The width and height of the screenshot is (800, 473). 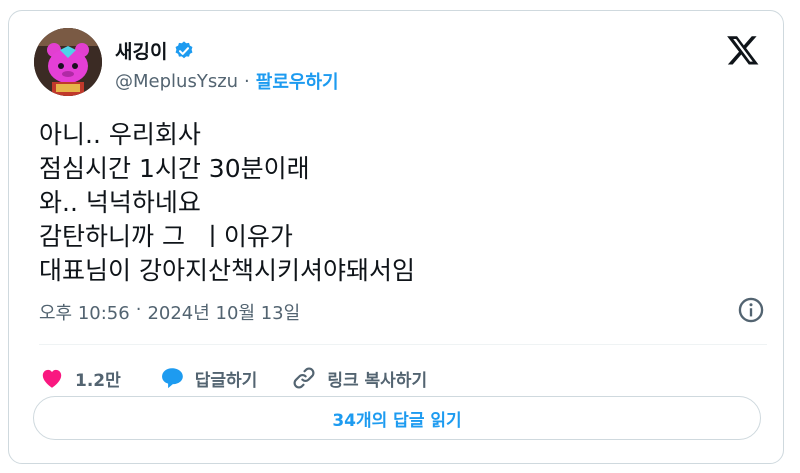 I want to click on author-name-row: 새깅이, so click(x=155, y=50).